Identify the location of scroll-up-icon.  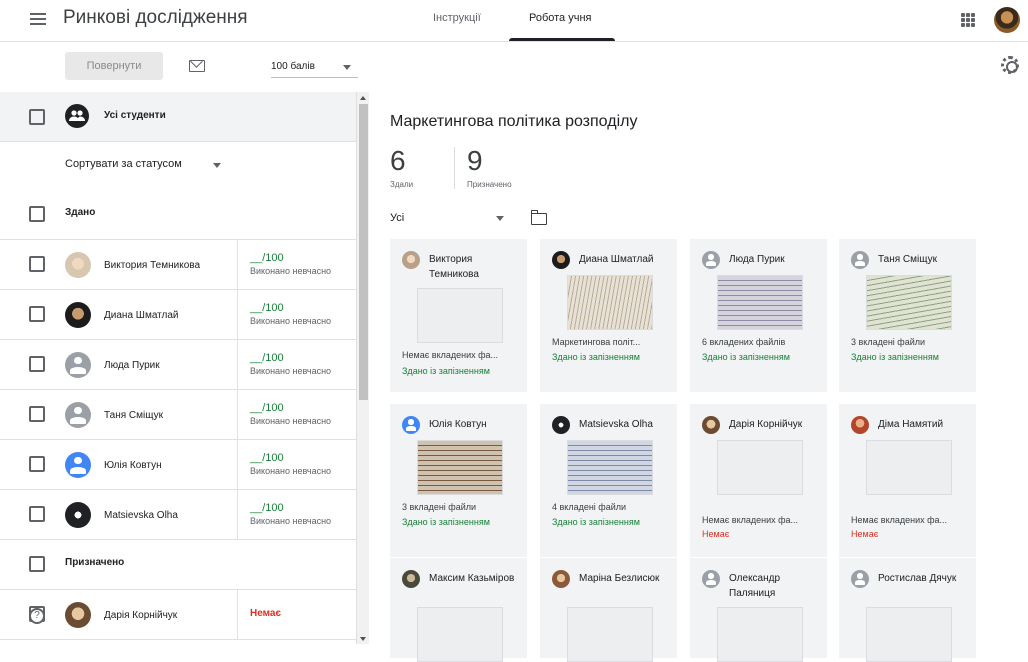
(363, 98).